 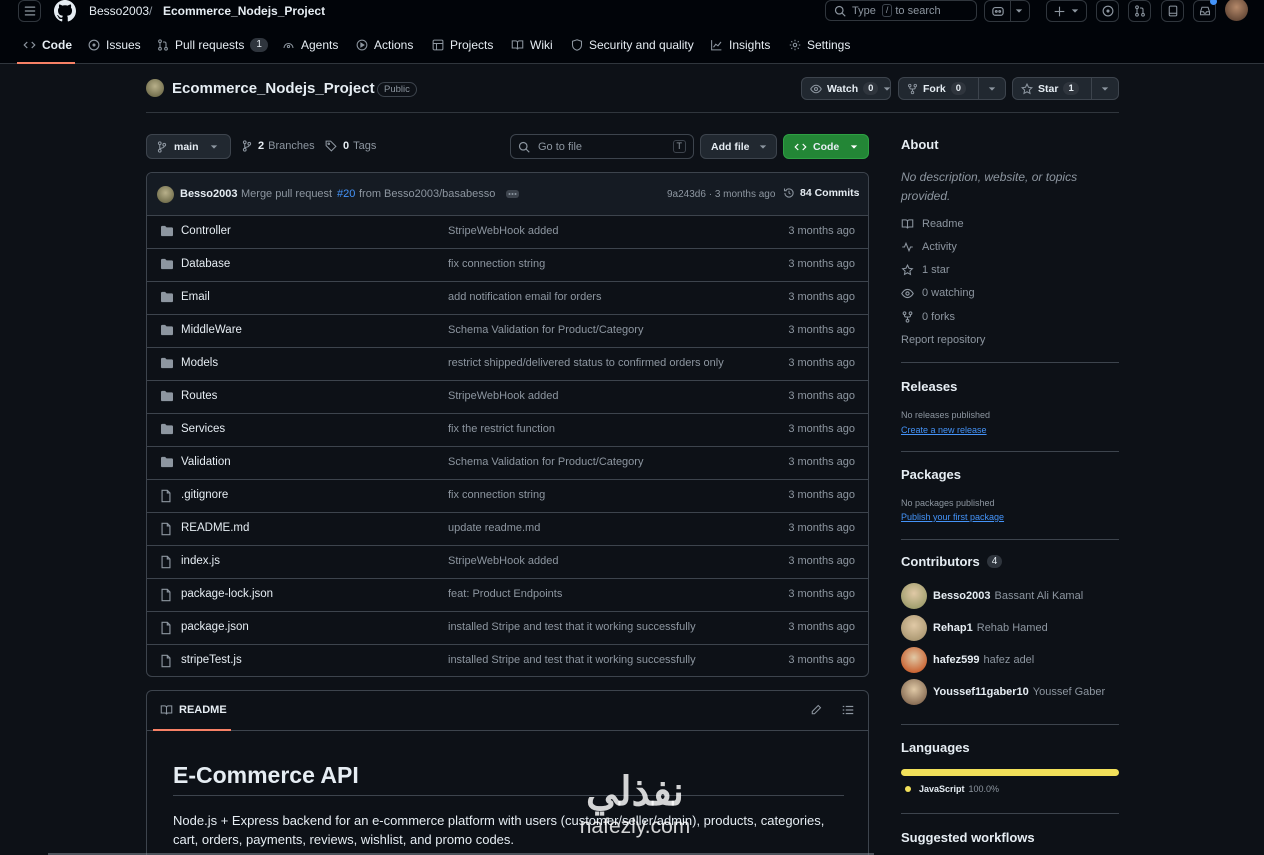 What do you see at coordinates (47, 45) in the screenshot?
I see `tab-code: Code` at bounding box center [47, 45].